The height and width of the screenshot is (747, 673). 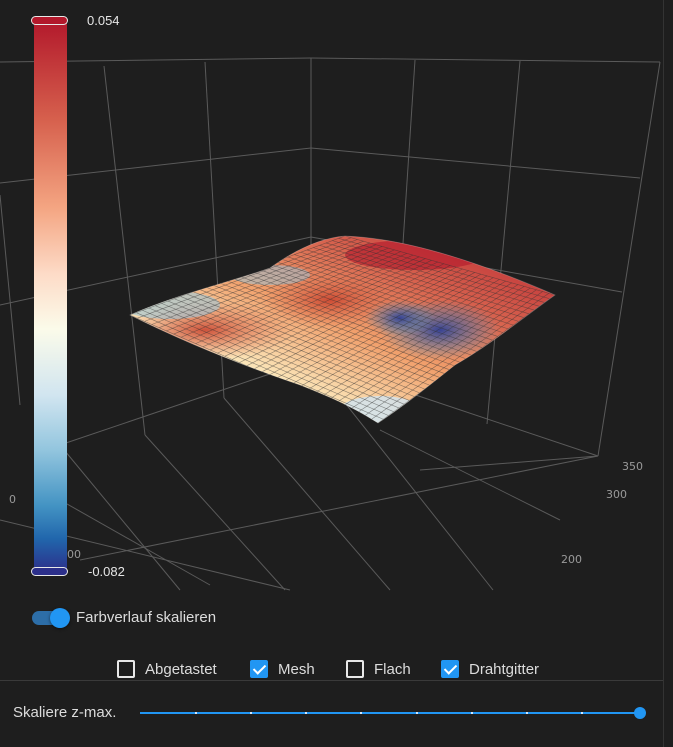 I want to click on y-axis-tick-label: 350, so click(x=632, y=466).